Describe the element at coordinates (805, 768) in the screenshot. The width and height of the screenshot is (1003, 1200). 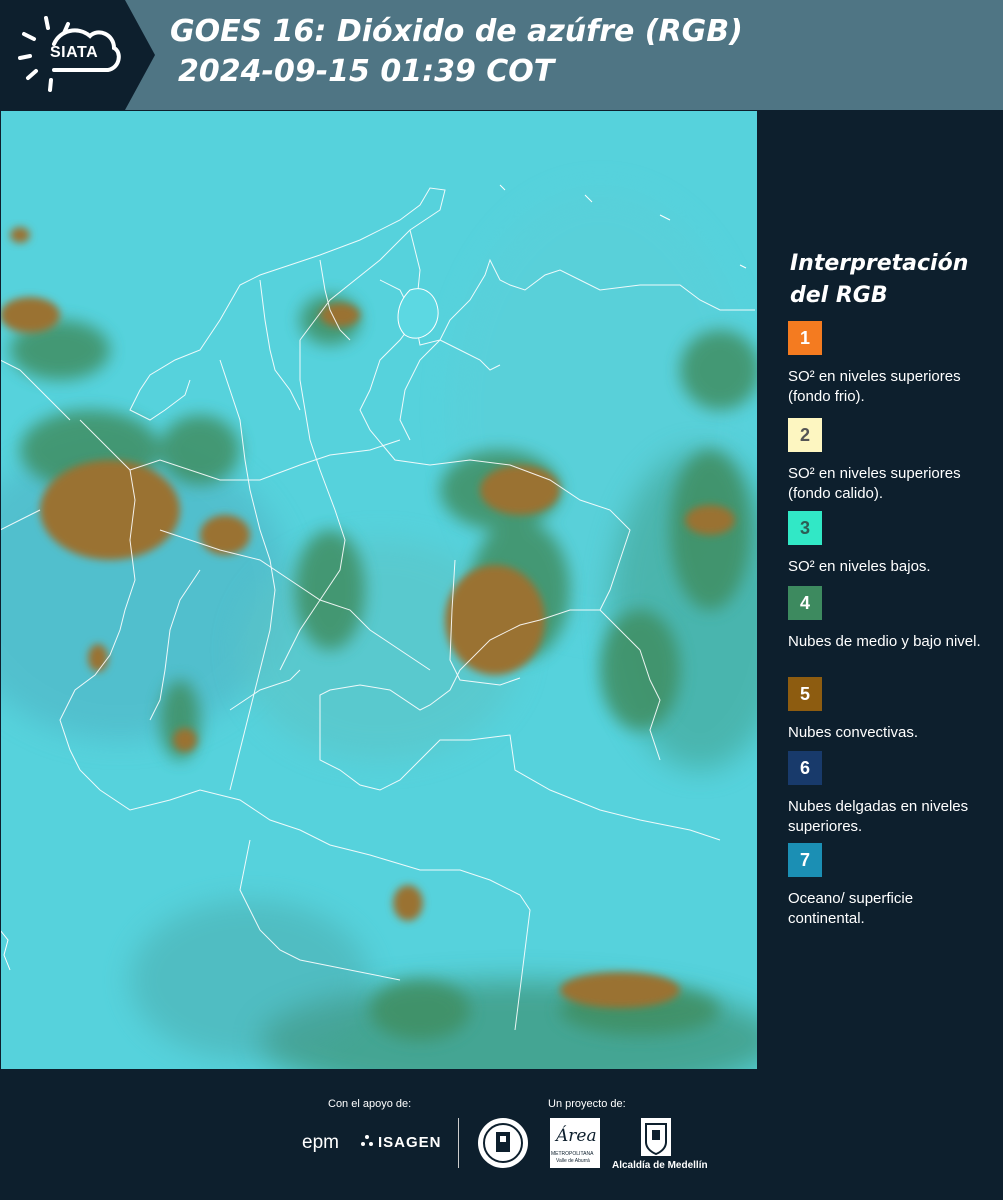
I see `legend-swatch: 6` at that location.